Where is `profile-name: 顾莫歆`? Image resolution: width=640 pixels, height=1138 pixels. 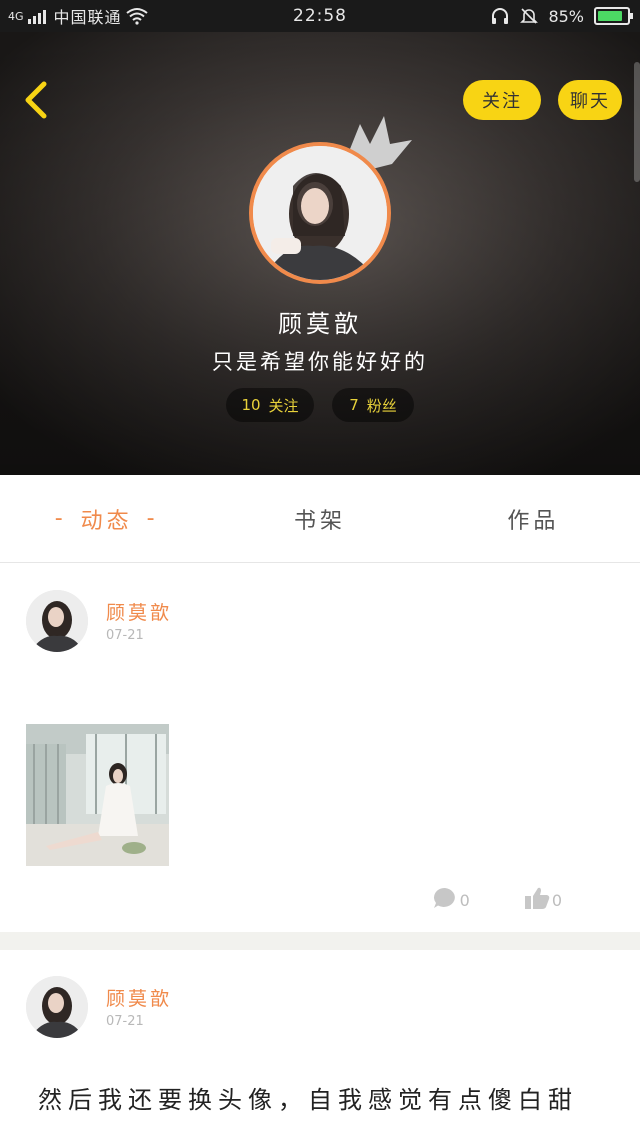
profile-name: 顾莫歆 is located at coordinates (320, 324).